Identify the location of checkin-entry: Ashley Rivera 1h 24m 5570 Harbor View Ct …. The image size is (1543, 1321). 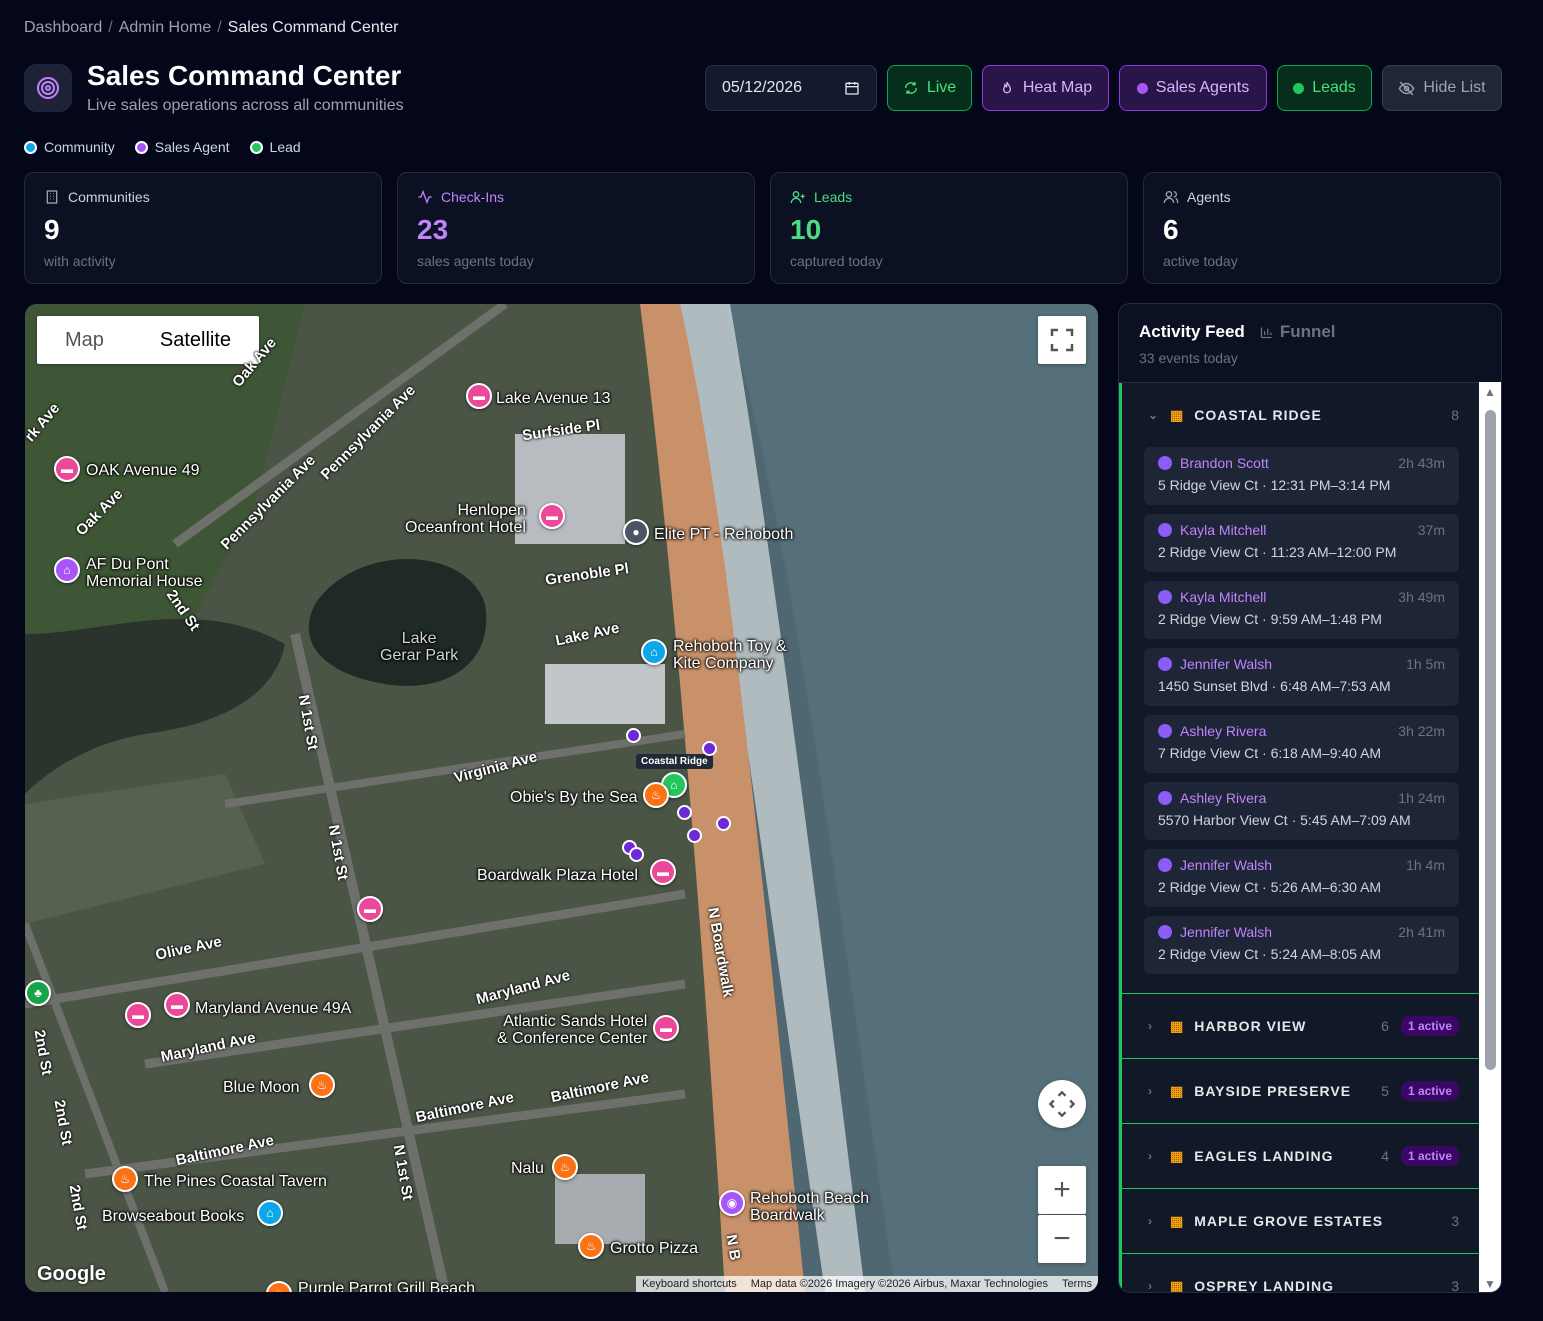
(1301, 811).